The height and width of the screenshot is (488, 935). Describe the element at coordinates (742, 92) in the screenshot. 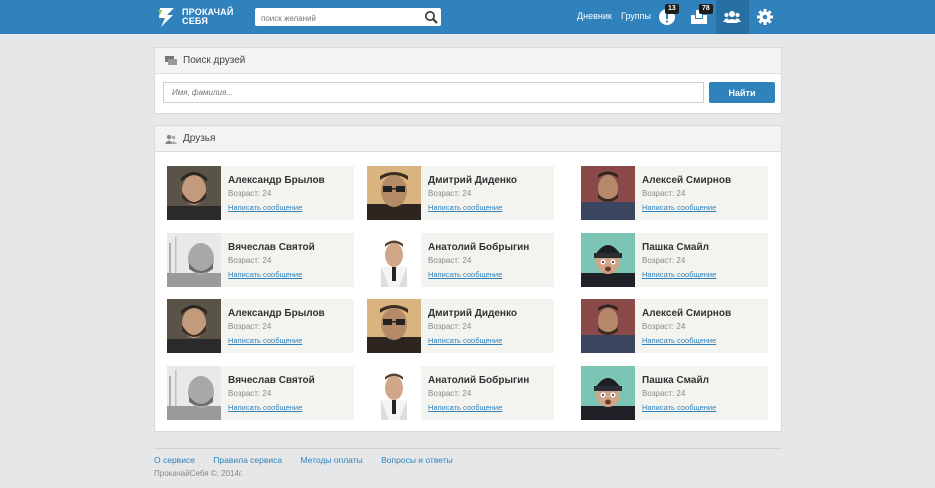

I see `find-button: Найти` at that location.